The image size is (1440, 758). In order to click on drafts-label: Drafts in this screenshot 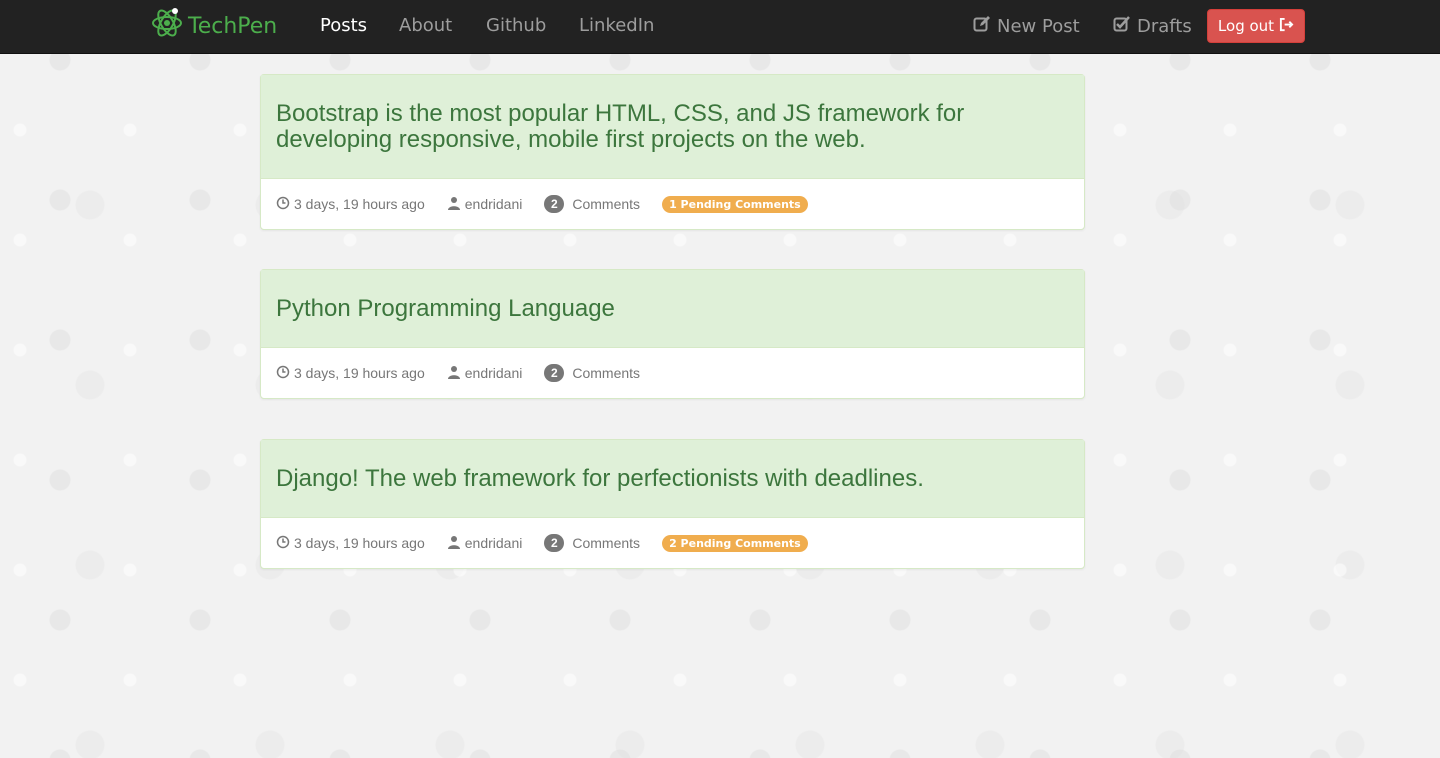, I will do `click(1164, 26)`.